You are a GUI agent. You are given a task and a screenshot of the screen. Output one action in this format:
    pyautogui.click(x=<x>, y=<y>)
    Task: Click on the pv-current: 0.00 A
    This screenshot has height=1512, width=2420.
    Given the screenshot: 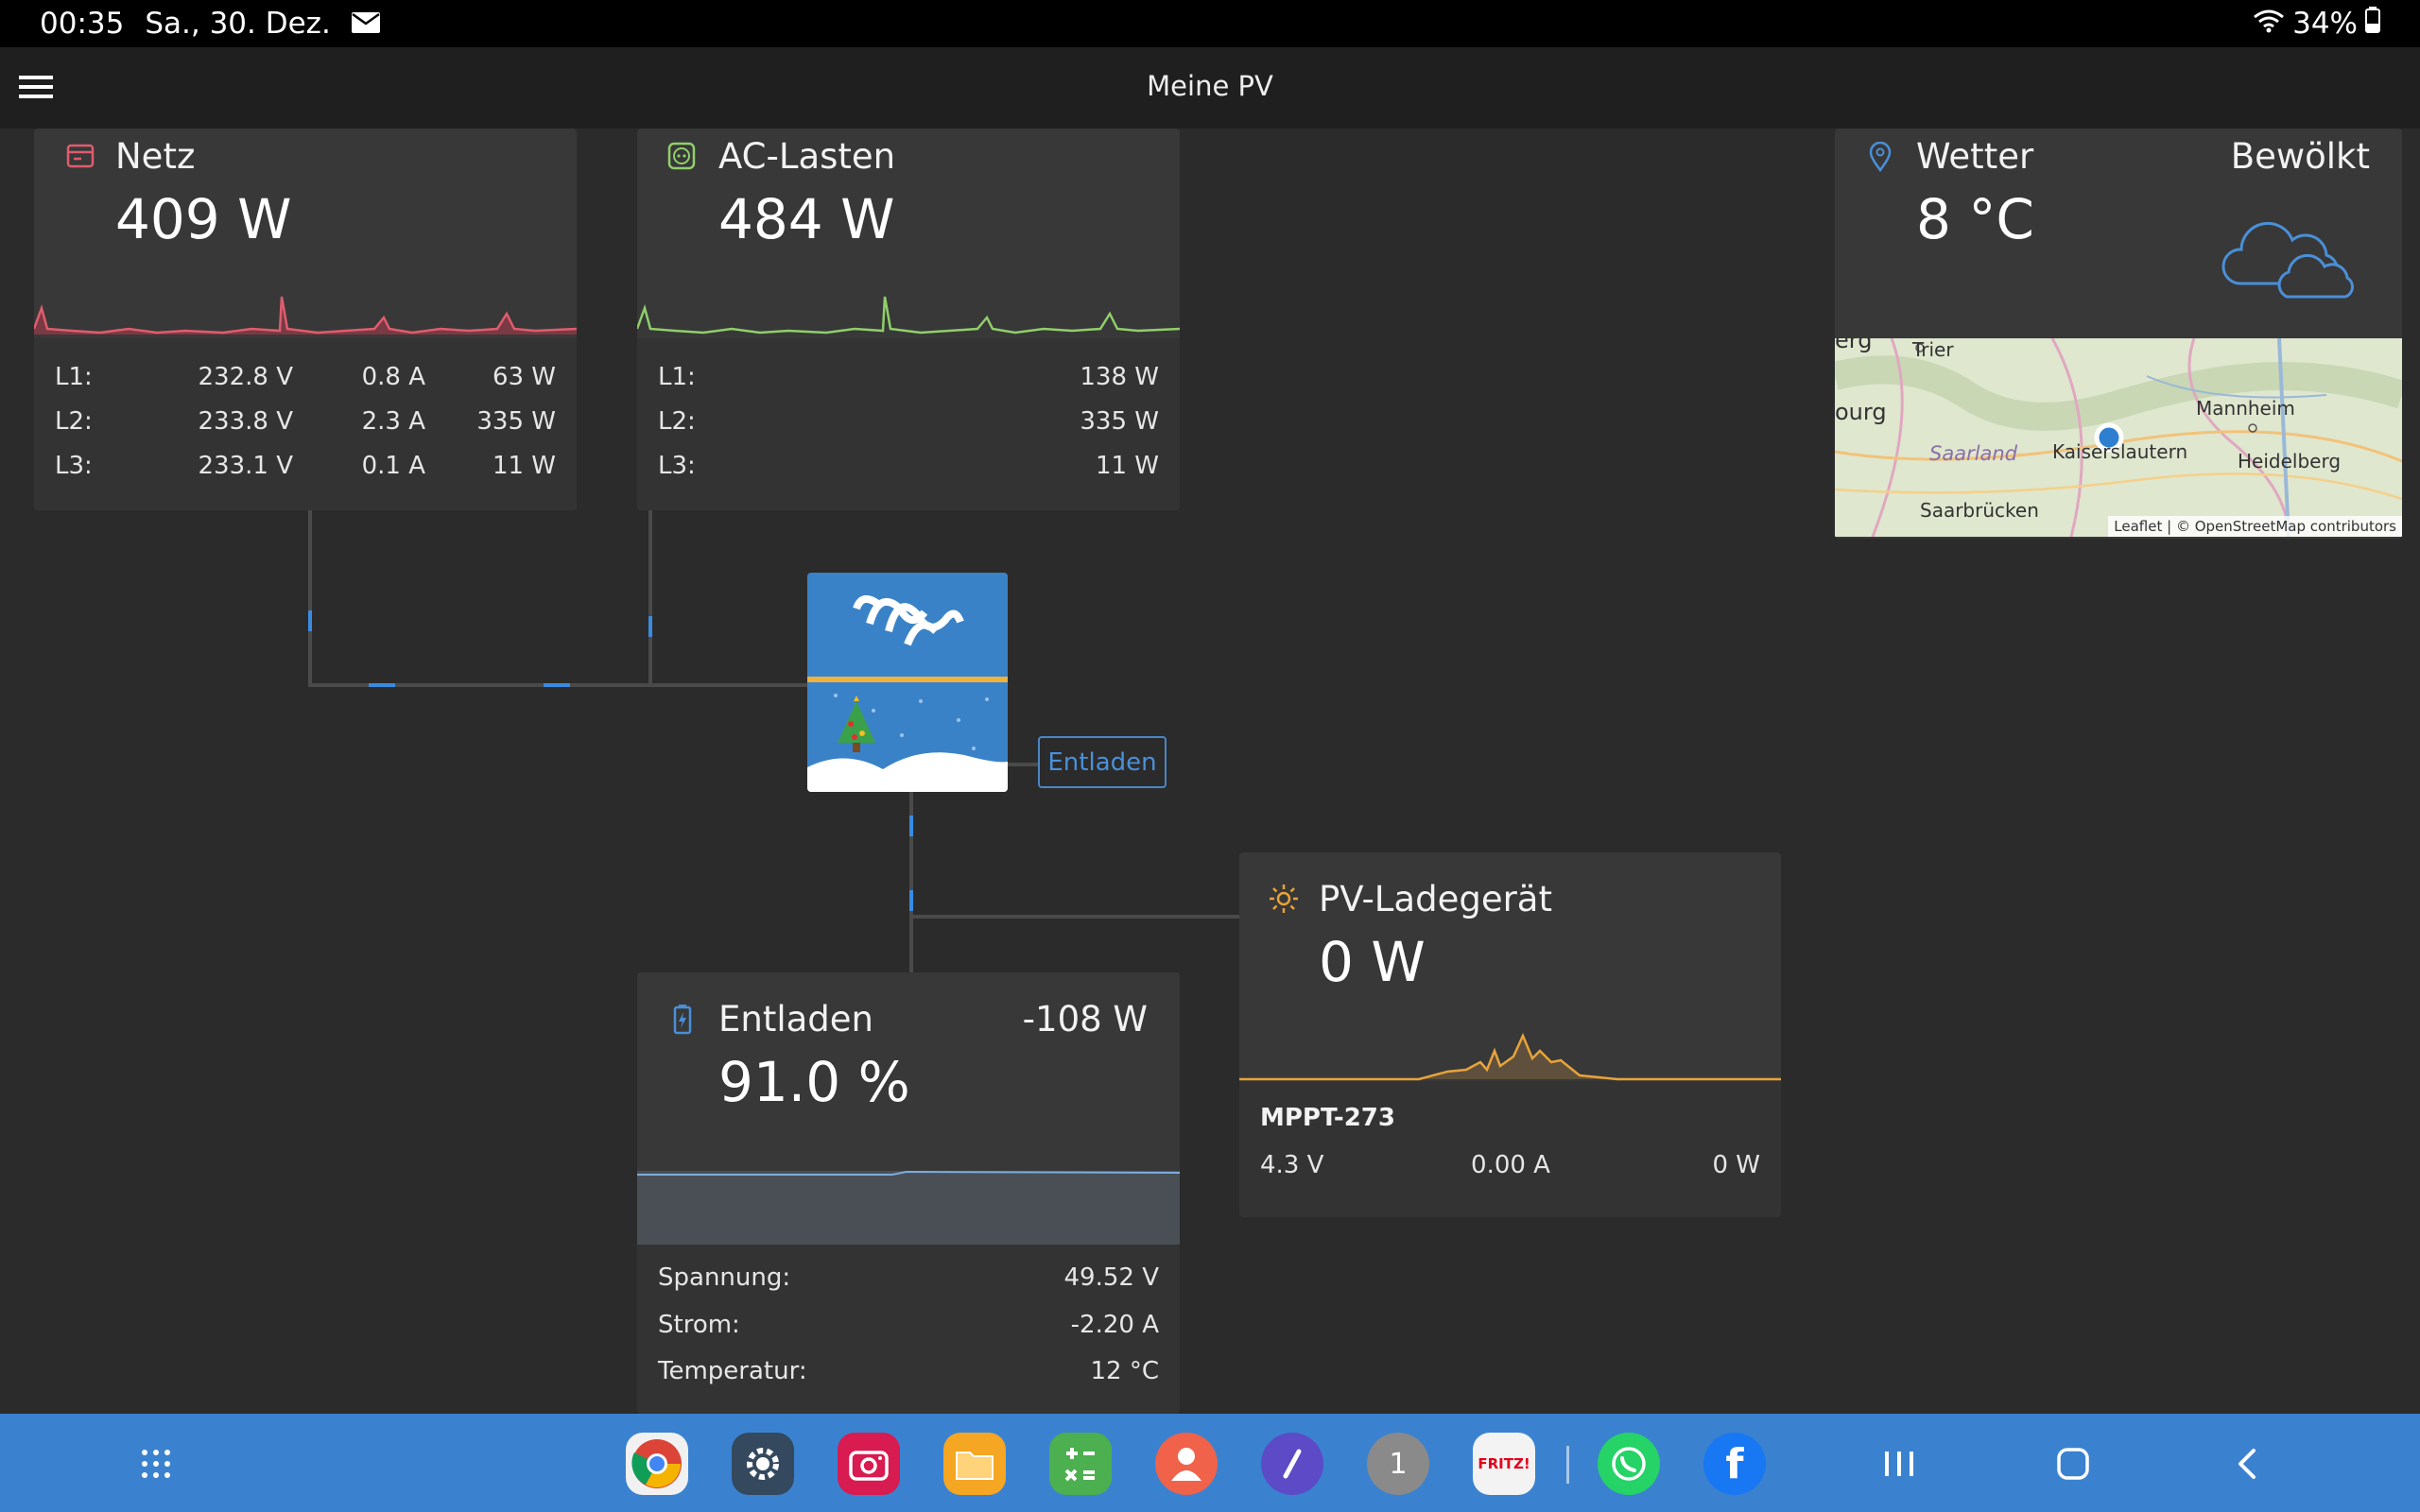 What is the action you would take?
    pyautogui.click(x=1510, y=1165)
    